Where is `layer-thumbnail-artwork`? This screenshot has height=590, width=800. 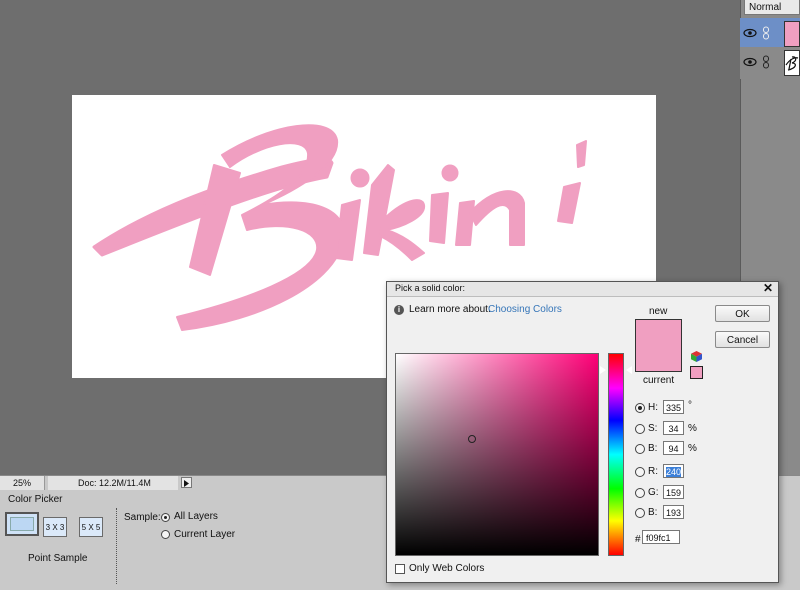
layer-thumbnail-artwork is located at coordinates (792, 63).